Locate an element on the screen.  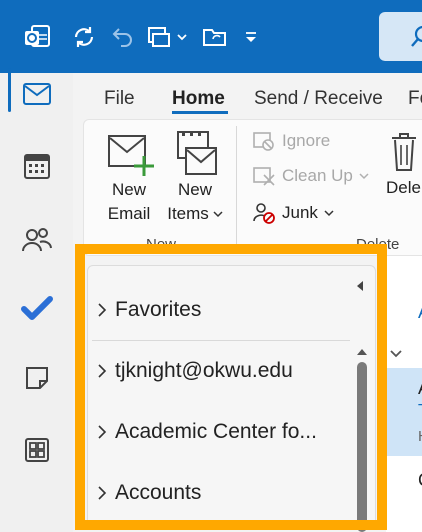
search-icon is located at coordinates (415, 39).